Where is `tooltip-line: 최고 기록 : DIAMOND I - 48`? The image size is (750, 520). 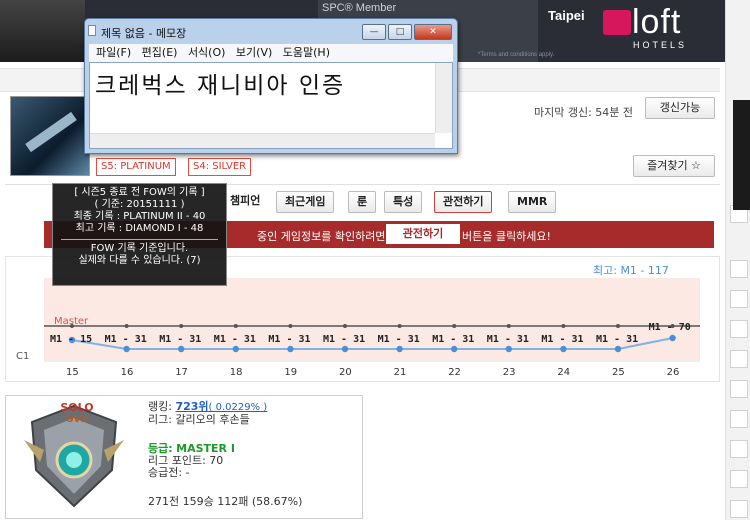 tooltip-line: 최고 기록 : DIAMOND I - 48 is located at coordinates (139, 228).